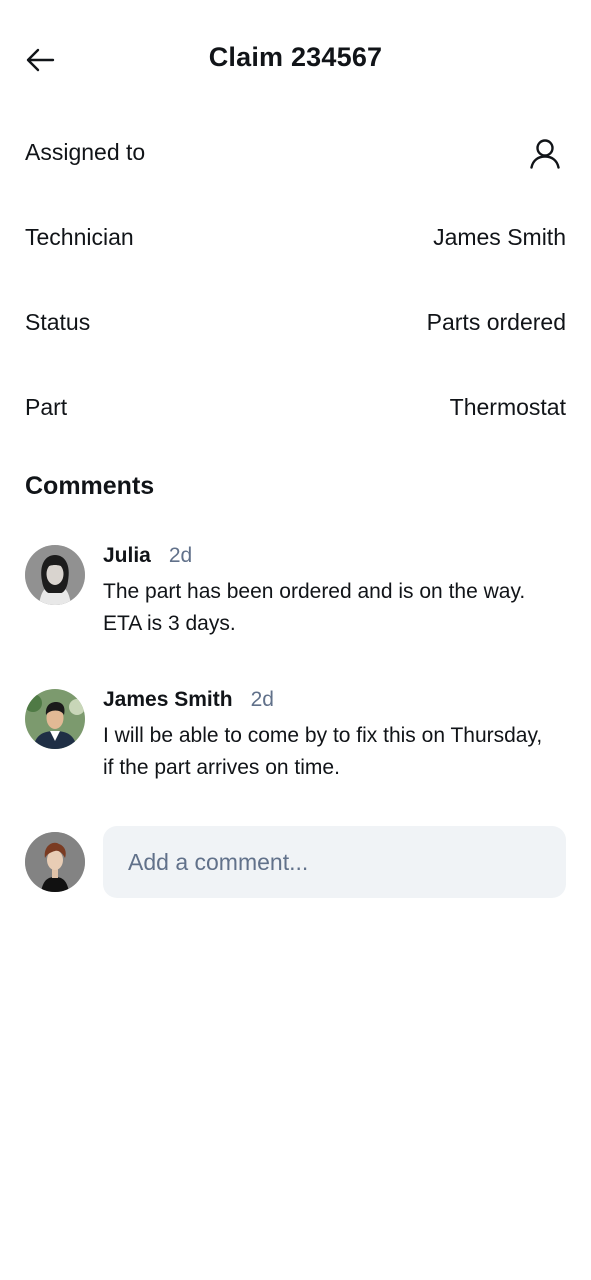 The image size is (591, 1280). What do you see at coordinates (295, 152) in the screenshot?
I see `detail-row-assigned-to: Assigned to` at bounding box center [295, 152].